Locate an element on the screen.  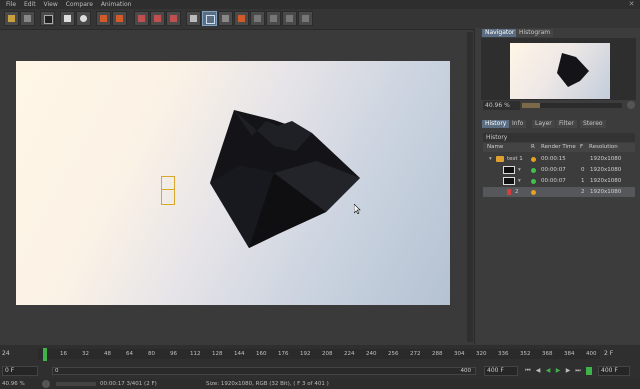
history-row-selected: 2 2 1920x1080 is located at coordinates (559, 192).